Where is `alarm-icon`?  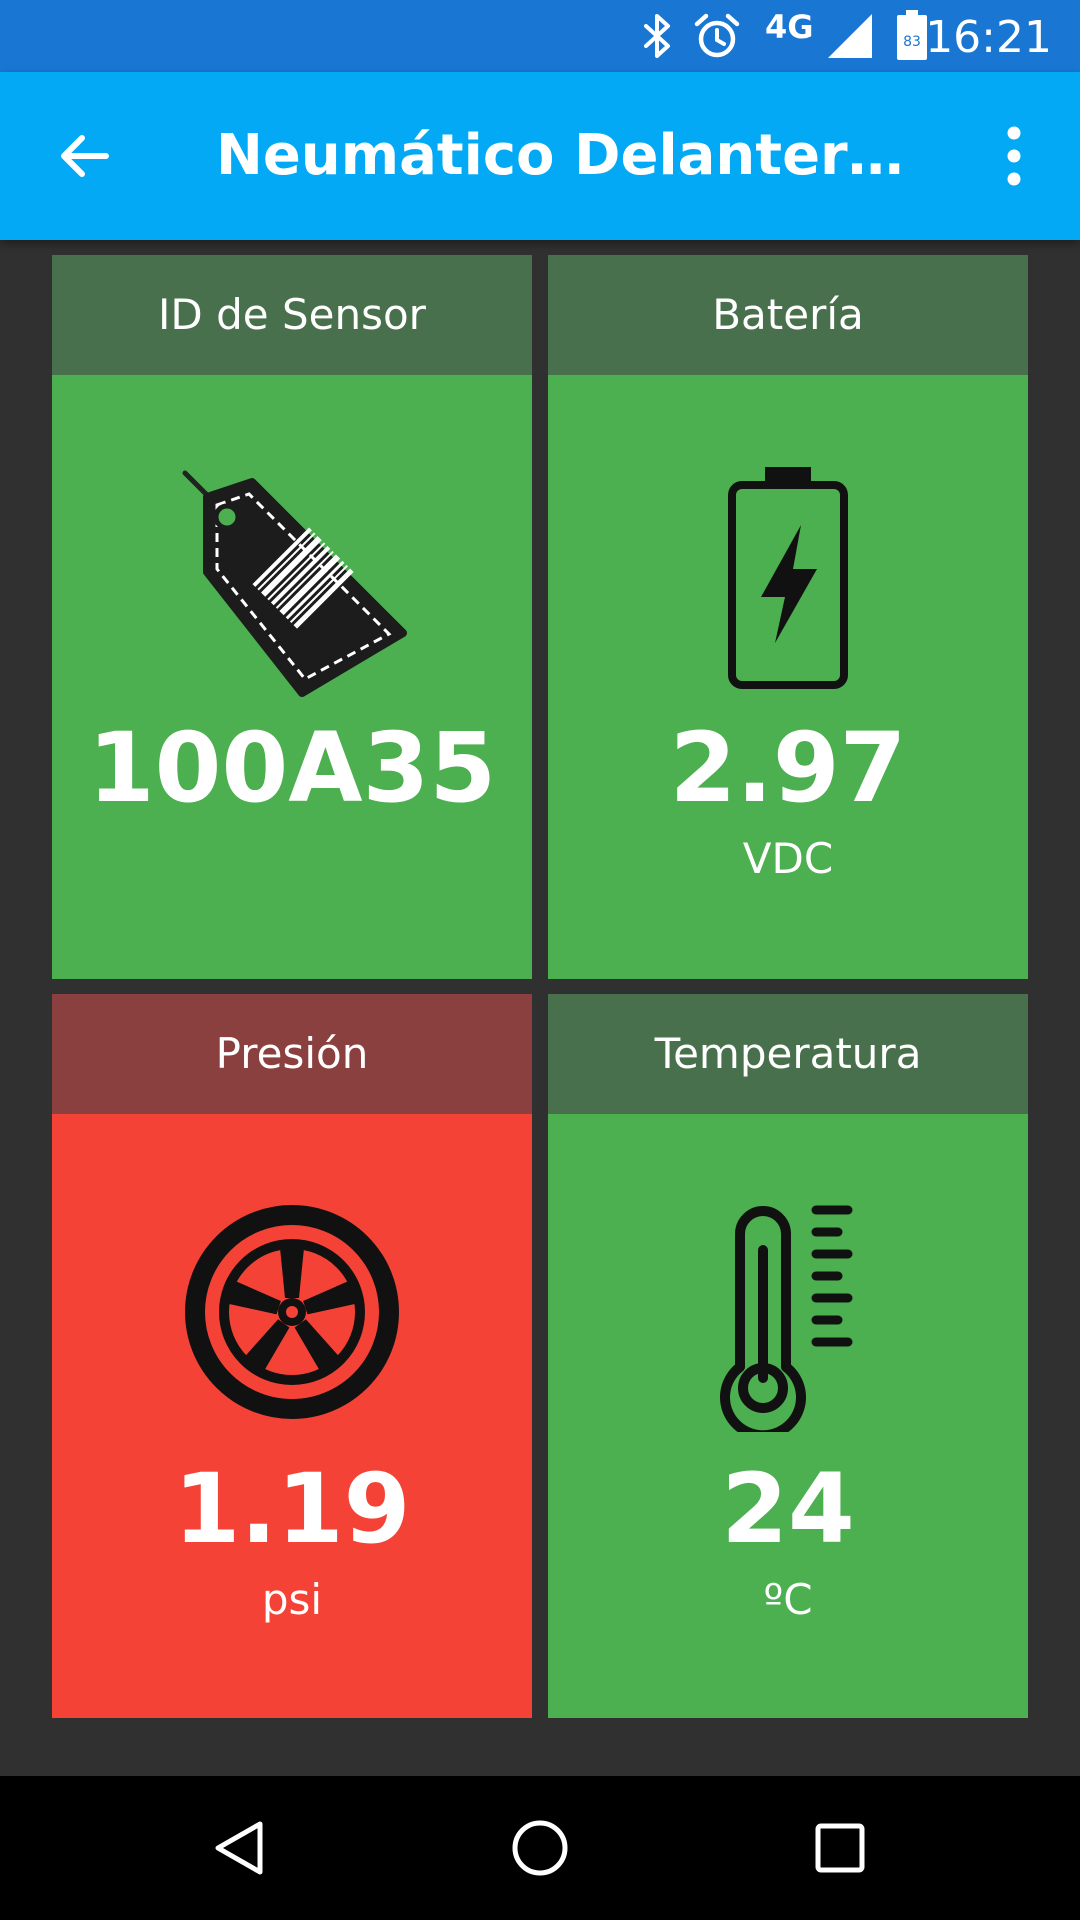 alarm-icon is located at coordinates (717, 35).